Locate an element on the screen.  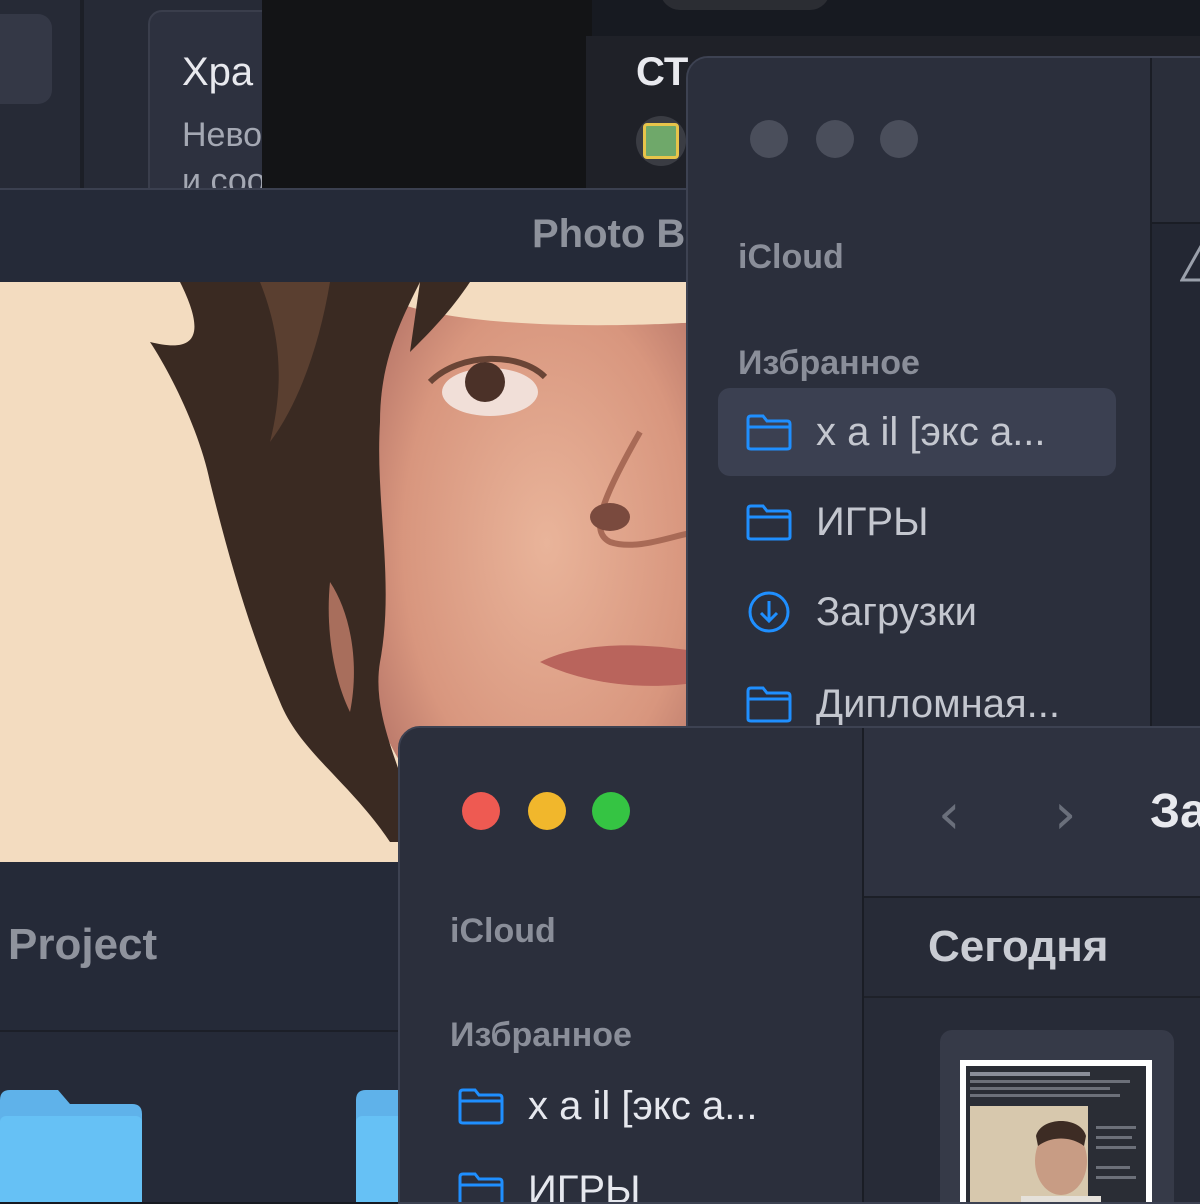
screenshot-thumbnail is located at coordinates (1056, 1135).